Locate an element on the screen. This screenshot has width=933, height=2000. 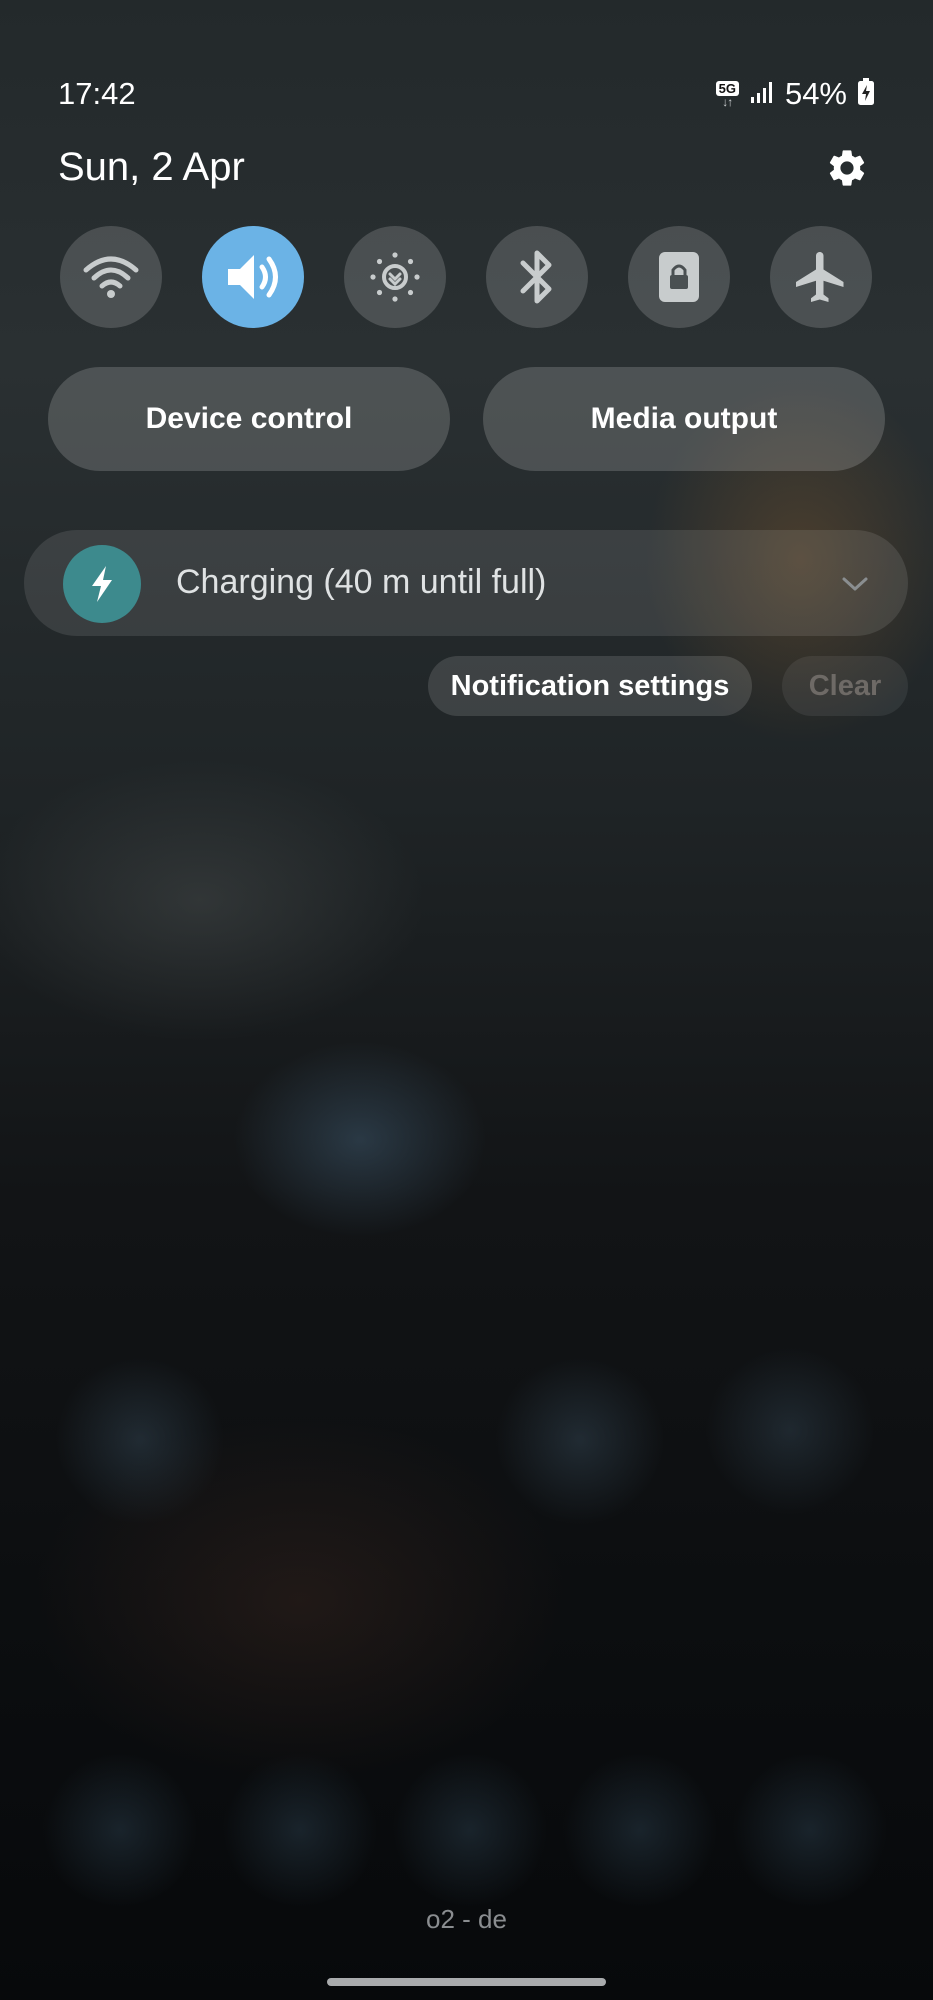
wifi-toggle is located at coordinates (111, 277).